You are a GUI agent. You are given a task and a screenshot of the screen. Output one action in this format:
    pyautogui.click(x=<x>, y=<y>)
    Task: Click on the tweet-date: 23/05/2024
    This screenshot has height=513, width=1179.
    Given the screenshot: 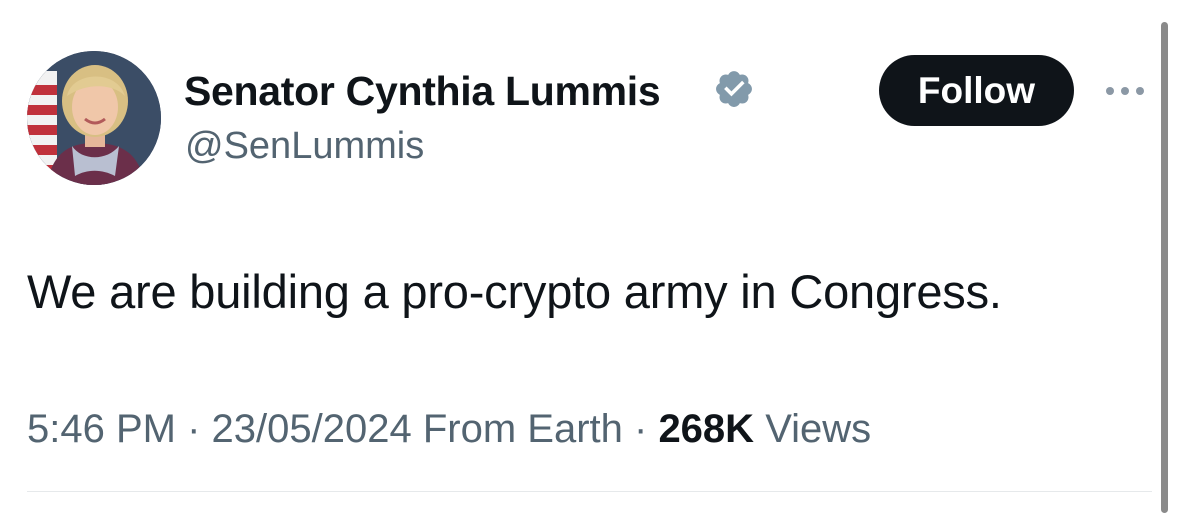 What is the action you would take?
    pyautogui.click(x=312, y=429)
    